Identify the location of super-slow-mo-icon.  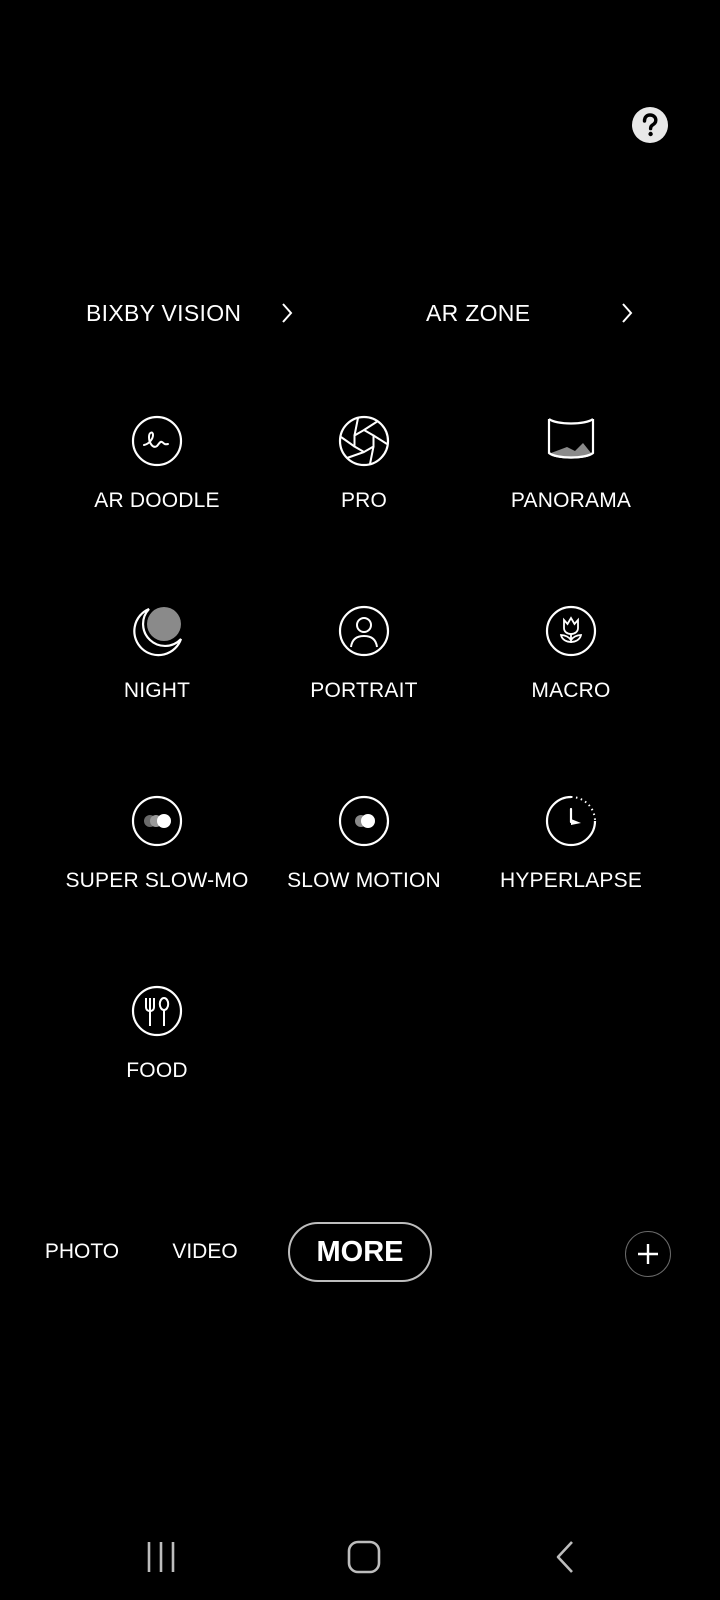
(157, 821).